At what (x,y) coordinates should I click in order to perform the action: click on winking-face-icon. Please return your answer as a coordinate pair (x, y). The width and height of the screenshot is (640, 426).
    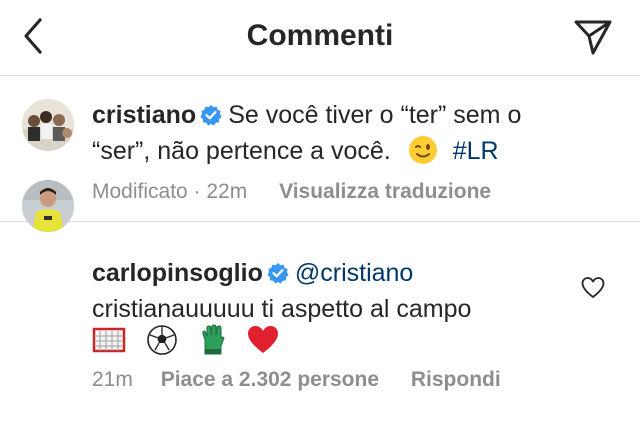
    Looking at the image, I should click on (422, 150).